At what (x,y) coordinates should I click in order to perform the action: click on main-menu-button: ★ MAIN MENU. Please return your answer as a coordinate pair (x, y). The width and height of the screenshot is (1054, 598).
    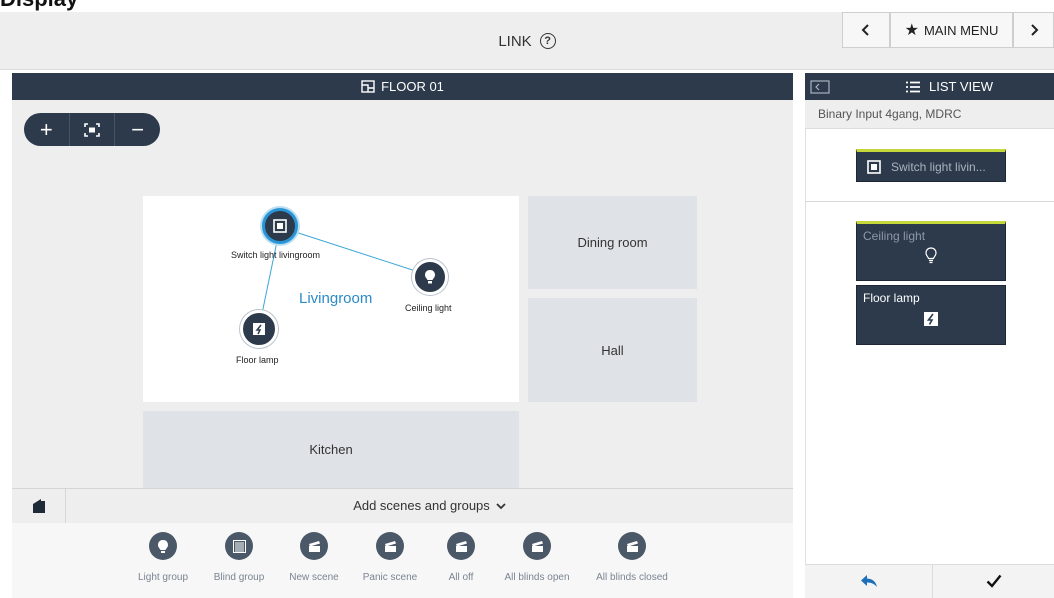
    Looking at the image, I should click on (951, 30).